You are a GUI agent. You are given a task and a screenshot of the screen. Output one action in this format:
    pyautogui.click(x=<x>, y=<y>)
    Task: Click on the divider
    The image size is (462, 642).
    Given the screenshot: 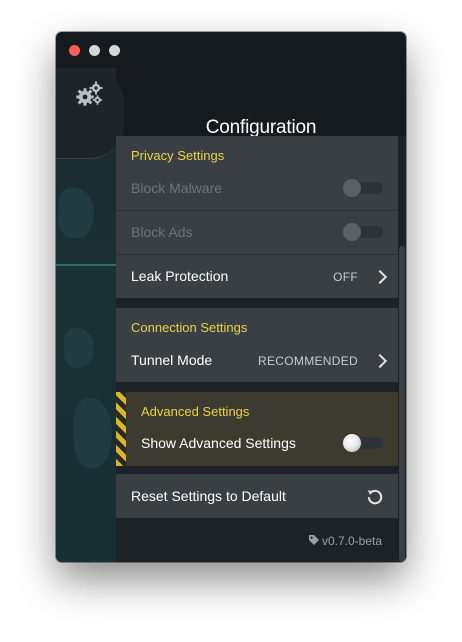 What is the action you would take?
    pyautogui.click(x=257, y=210)
    